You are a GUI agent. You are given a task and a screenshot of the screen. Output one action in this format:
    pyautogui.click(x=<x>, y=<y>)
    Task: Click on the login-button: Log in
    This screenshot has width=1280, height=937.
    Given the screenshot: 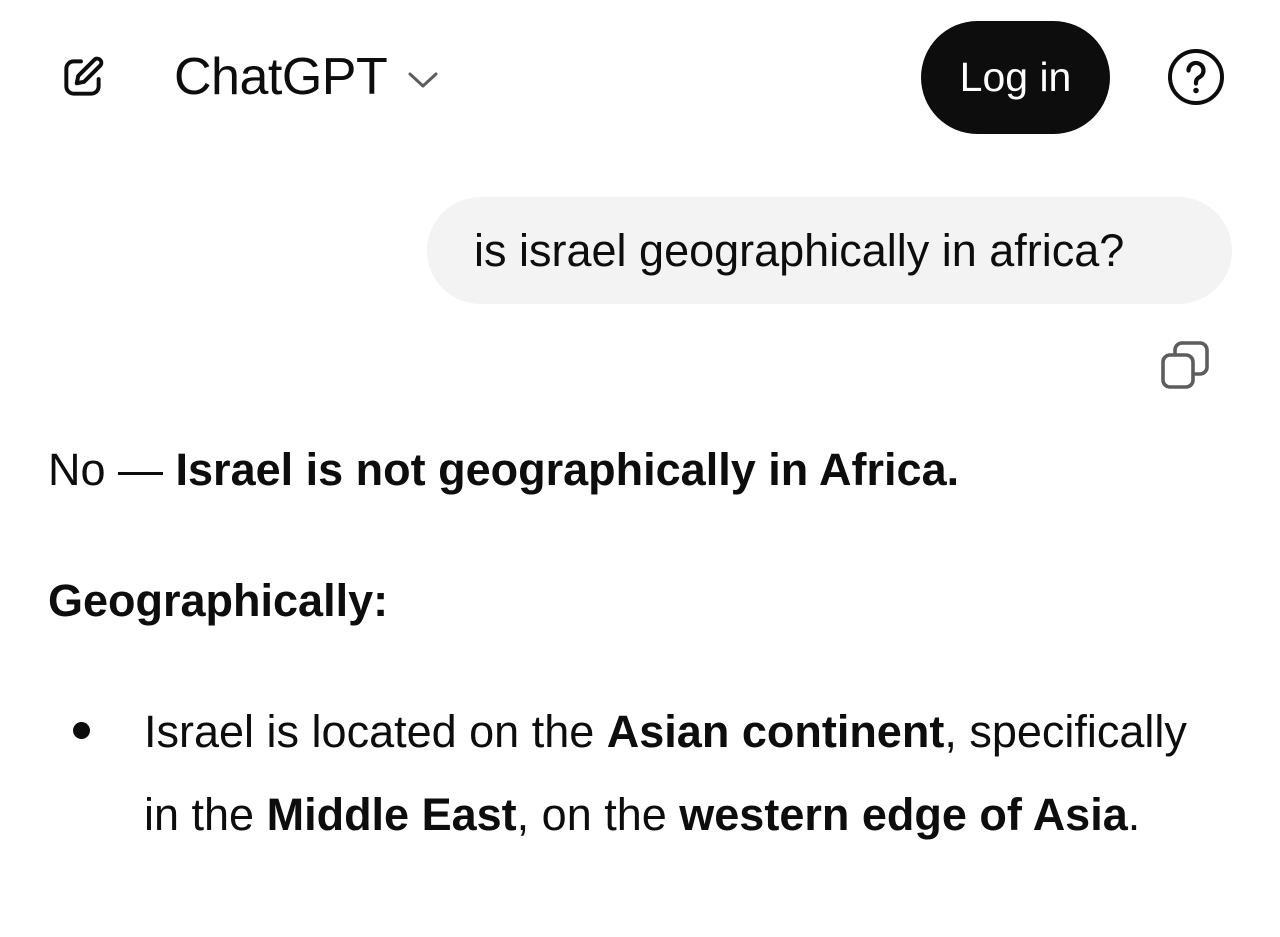 What is the action you would take?
    pyautogui.click(x=1015, y=77)
    